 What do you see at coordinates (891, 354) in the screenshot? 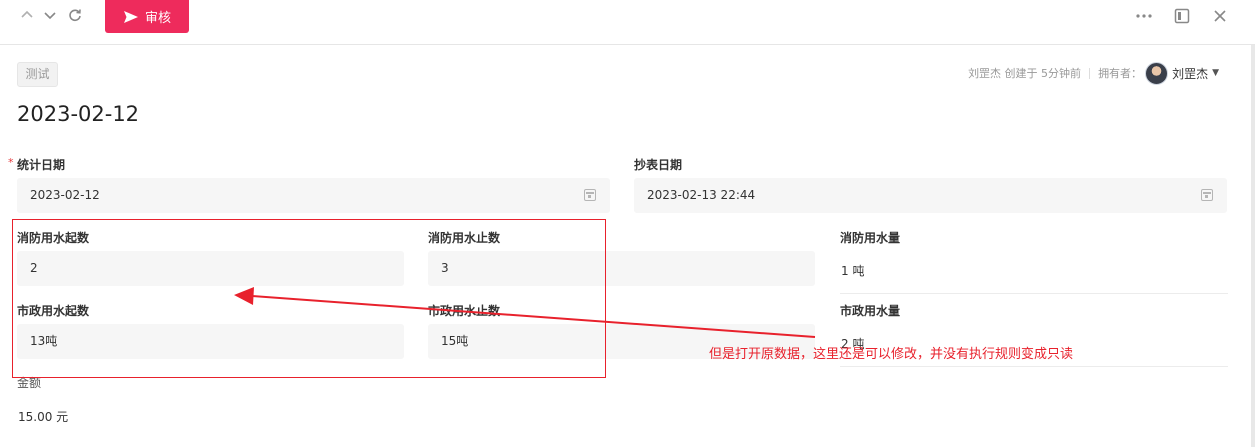
I see `annotation-text: 但是打开原数据，这里还是可以修改，并没有执行规则变成只读` at bounding box center [891, 354].